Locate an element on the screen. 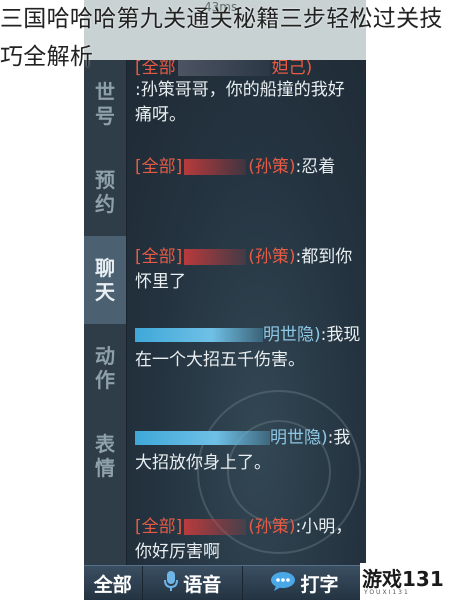 This screenshot has height=600, width=450. type-button: 打字 is located at coordinates (304, 583).